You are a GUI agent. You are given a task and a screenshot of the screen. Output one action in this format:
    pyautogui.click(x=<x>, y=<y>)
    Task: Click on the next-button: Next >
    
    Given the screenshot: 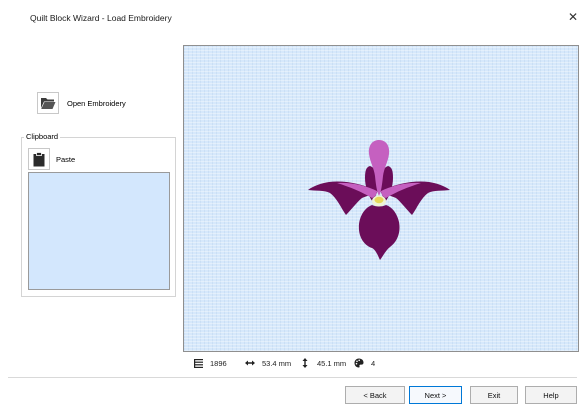 What is the action you would take?
    pyautogui.click(x=435, y=395)
    